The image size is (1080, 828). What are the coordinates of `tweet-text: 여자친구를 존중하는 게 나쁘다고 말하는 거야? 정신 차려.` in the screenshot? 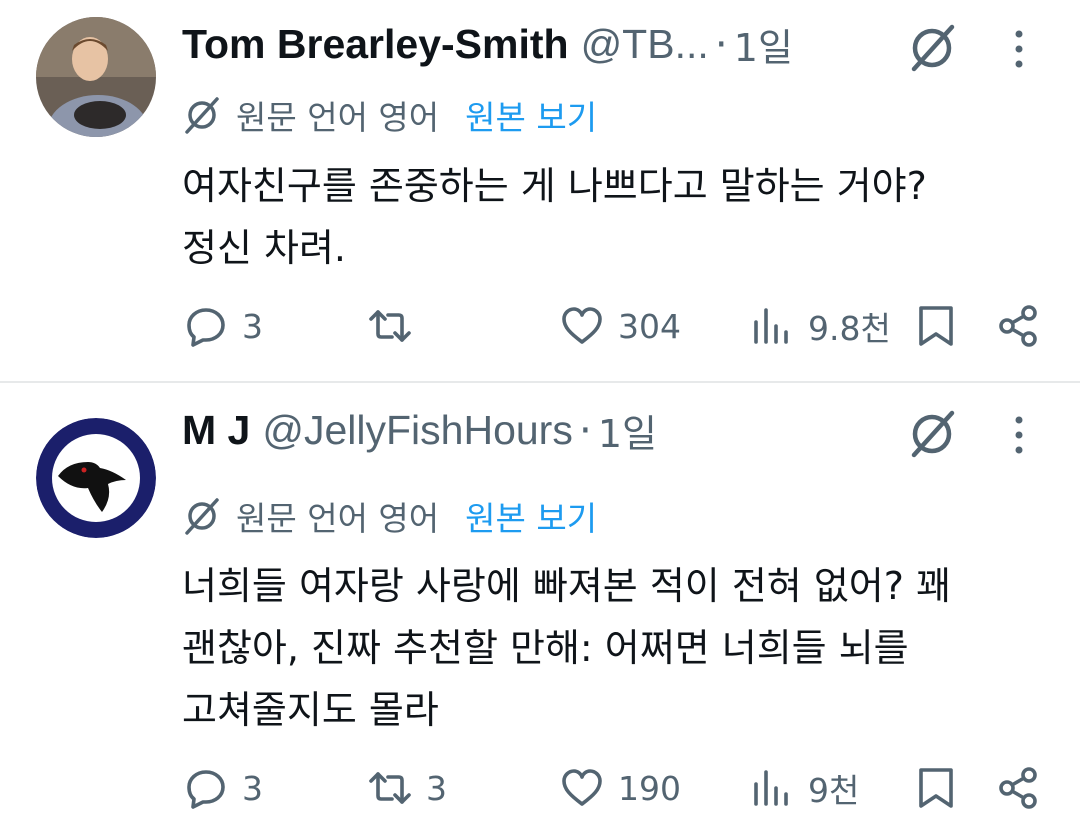 It's located at (554, 217).